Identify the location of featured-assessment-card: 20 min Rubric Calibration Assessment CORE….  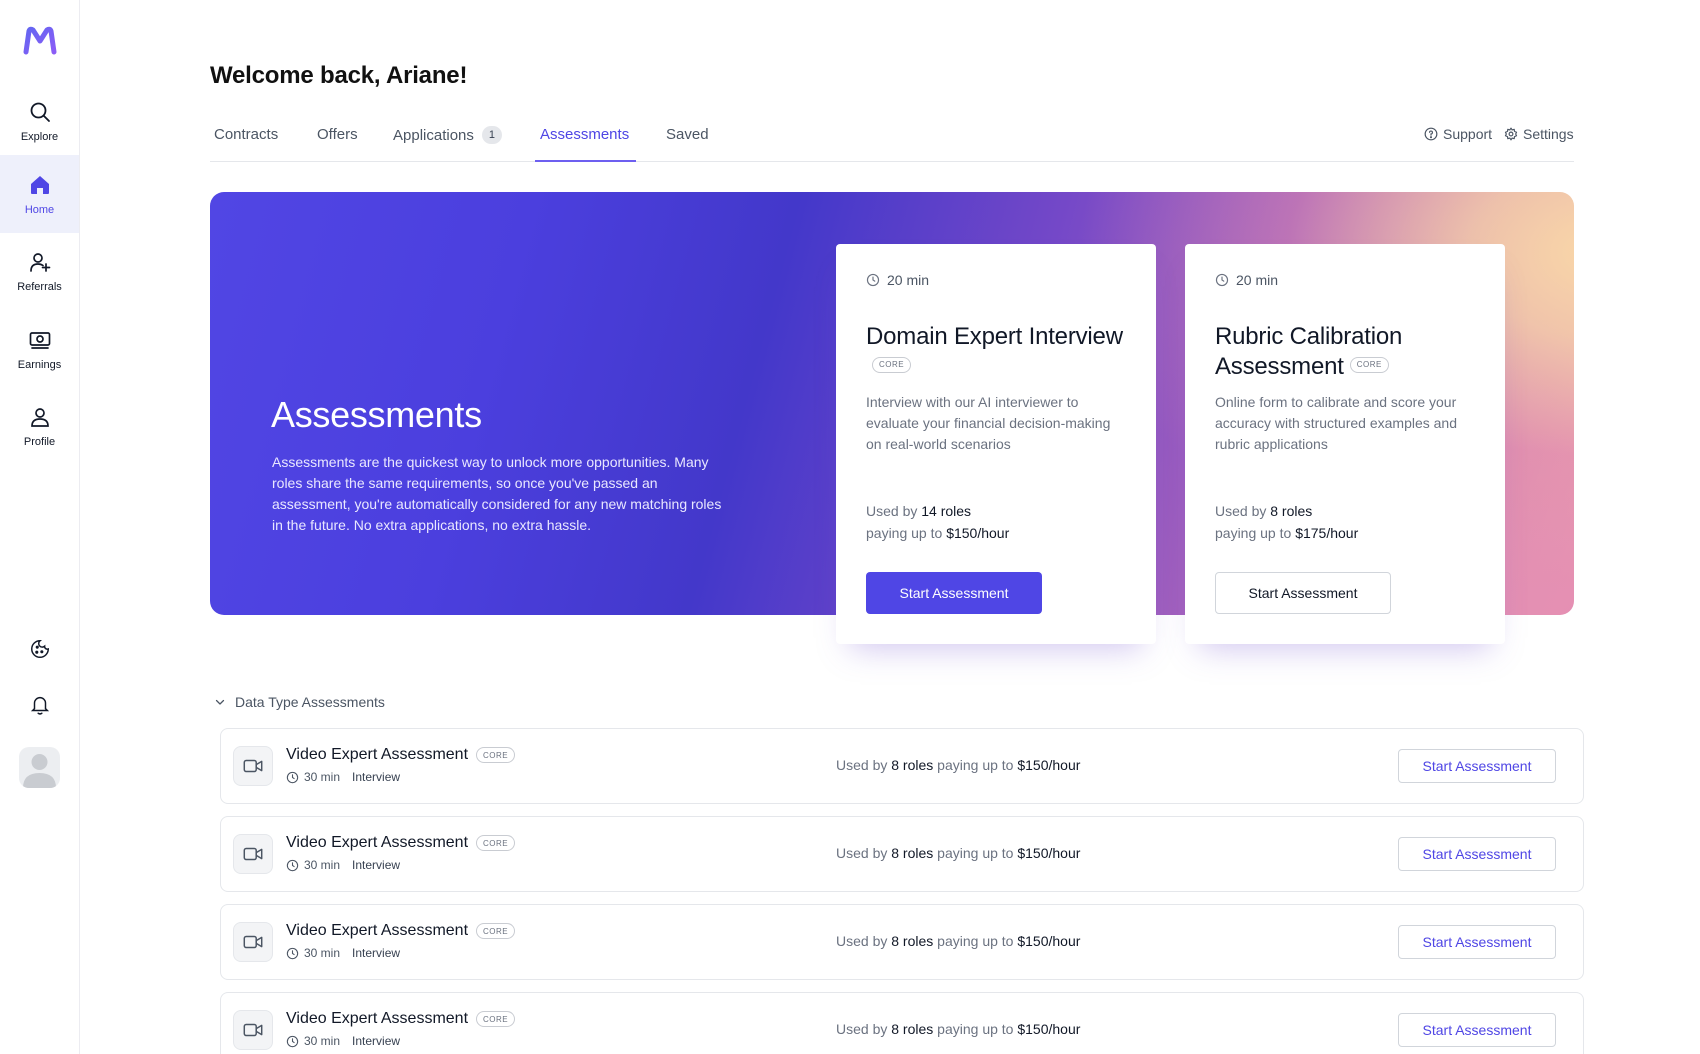
(1345, 444).